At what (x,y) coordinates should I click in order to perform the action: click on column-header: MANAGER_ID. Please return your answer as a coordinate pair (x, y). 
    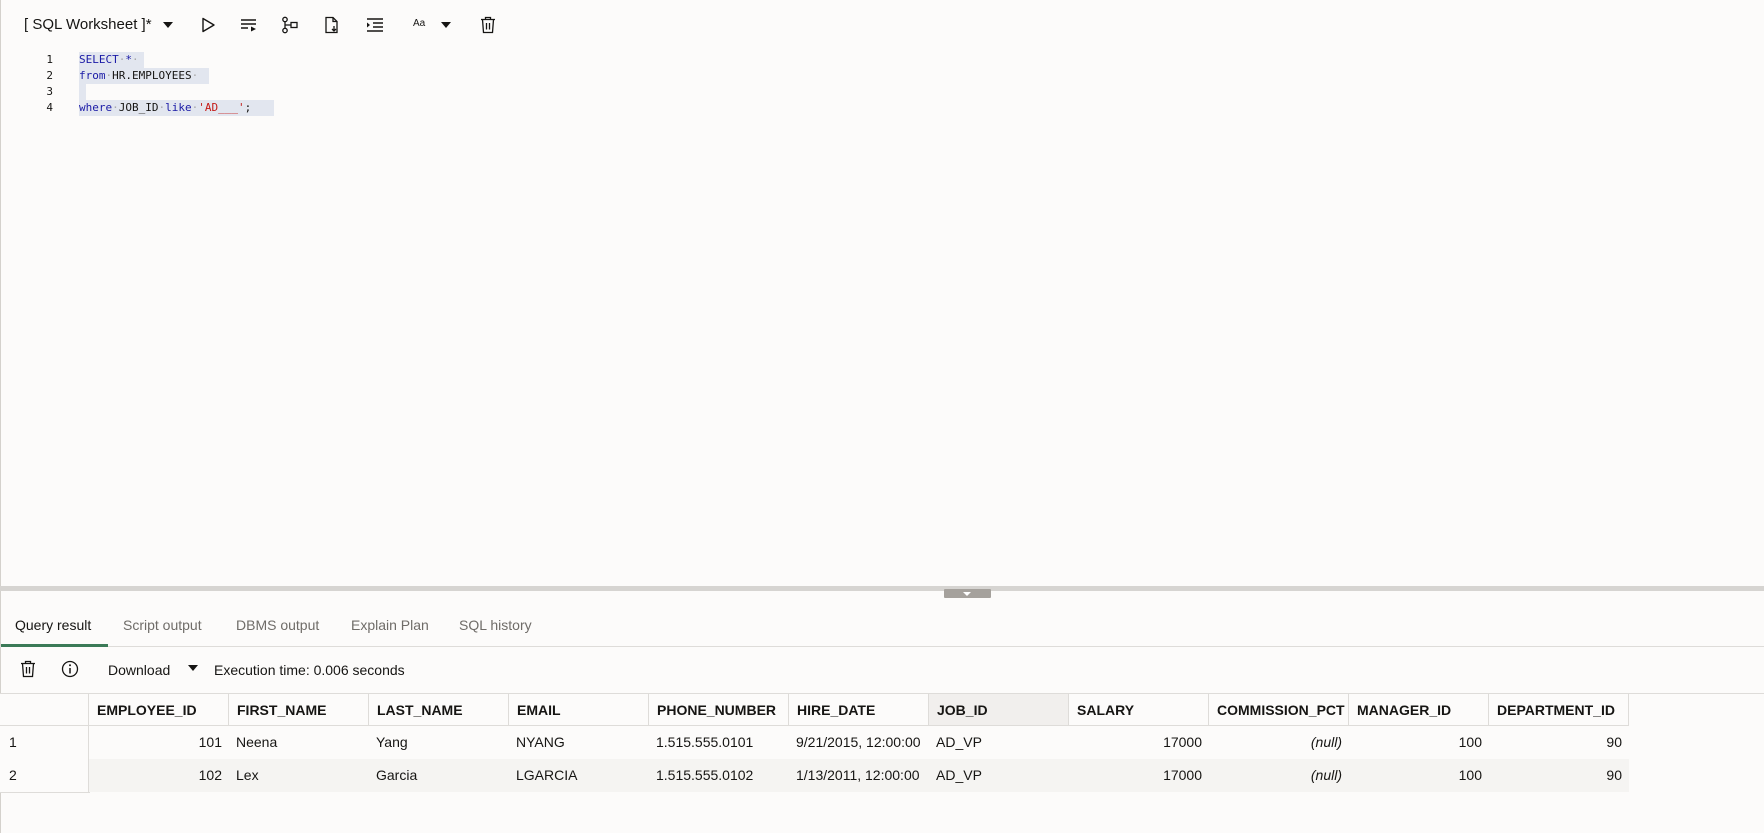
    Looking at the image, I should click on (1419, 710).